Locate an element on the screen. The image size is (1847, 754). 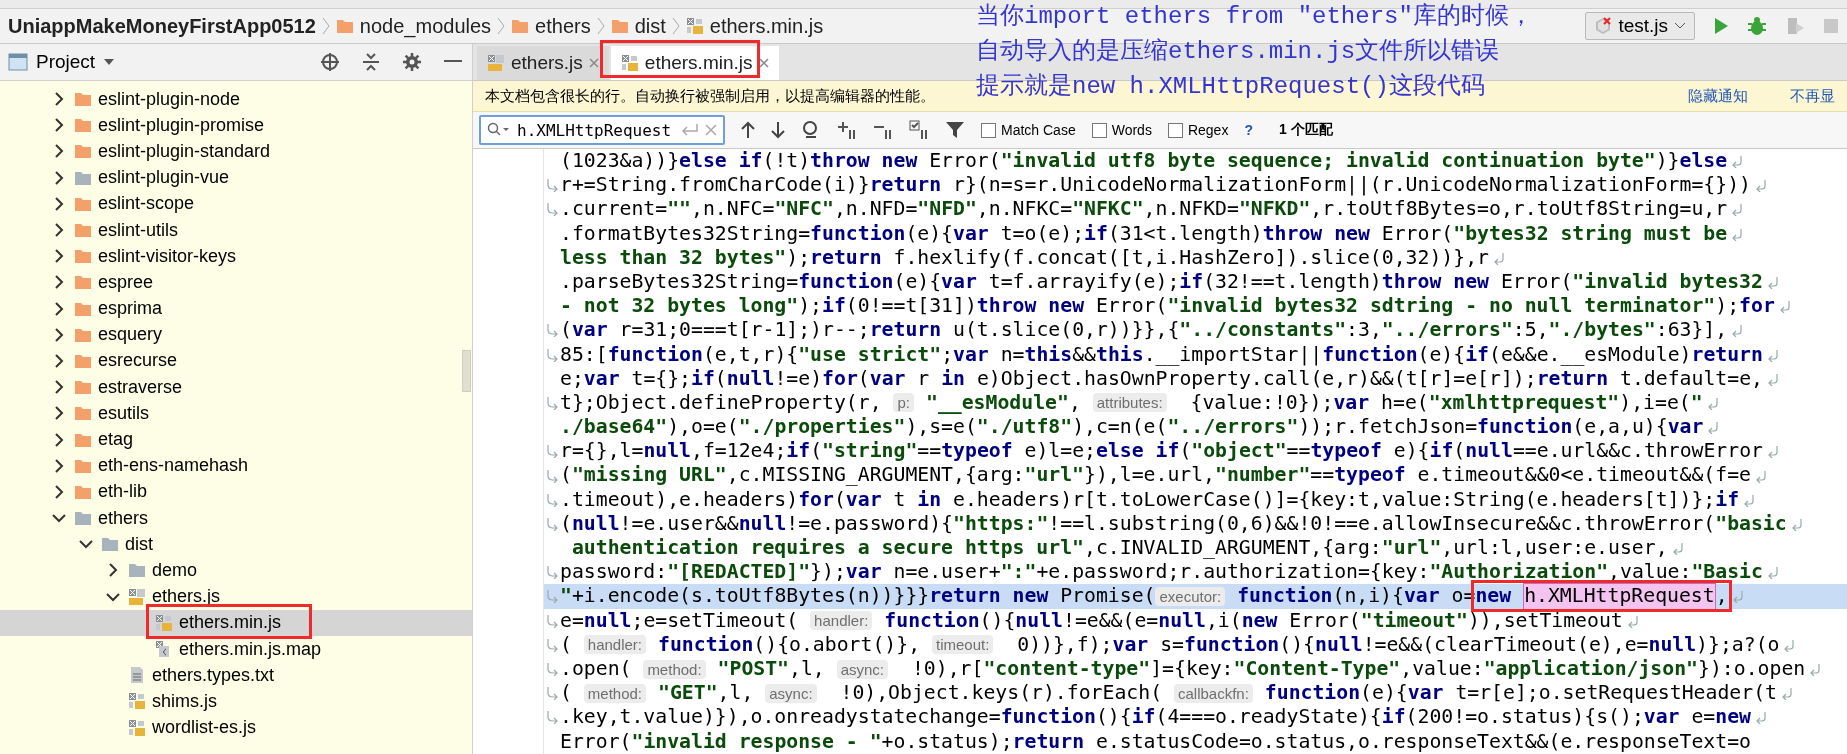
code-text: .timeout),e.headers)for(var t in e.headers)r[t.toLowerCase()]={key:t,value:String(e.headers[t])};if is located at coordinates (1150, 499).